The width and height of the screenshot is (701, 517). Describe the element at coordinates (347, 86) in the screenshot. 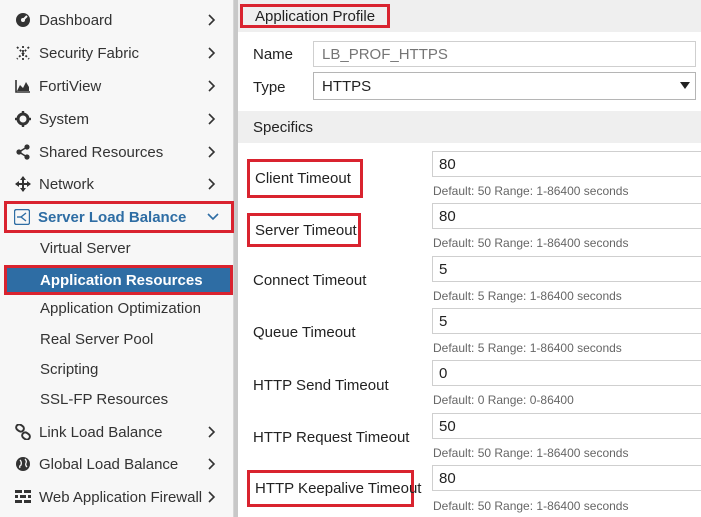

I see `type-selected-value: HTTPS` at that location.